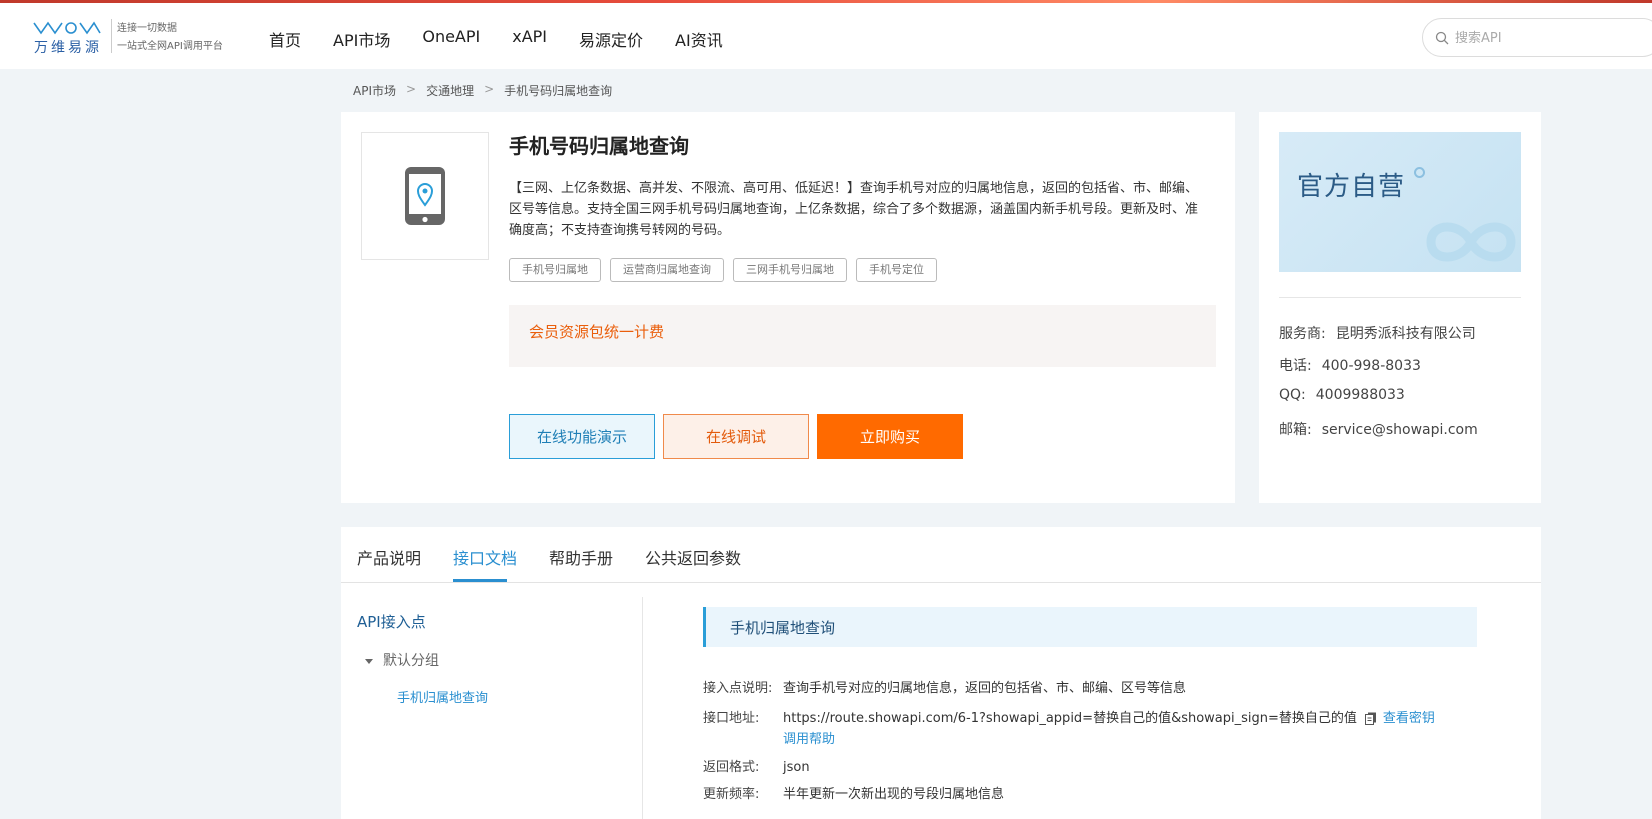  What do you see at coordinates (1292, 395) in the screenshot?
I see `info-label: QQ:` at bounding box center [1292, 395].